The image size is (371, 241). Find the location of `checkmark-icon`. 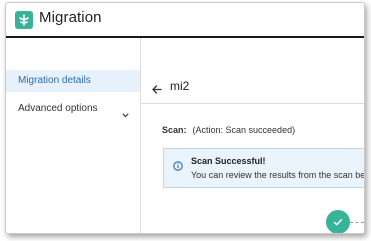

checkmark-icon is located at coordinates (338, 222).